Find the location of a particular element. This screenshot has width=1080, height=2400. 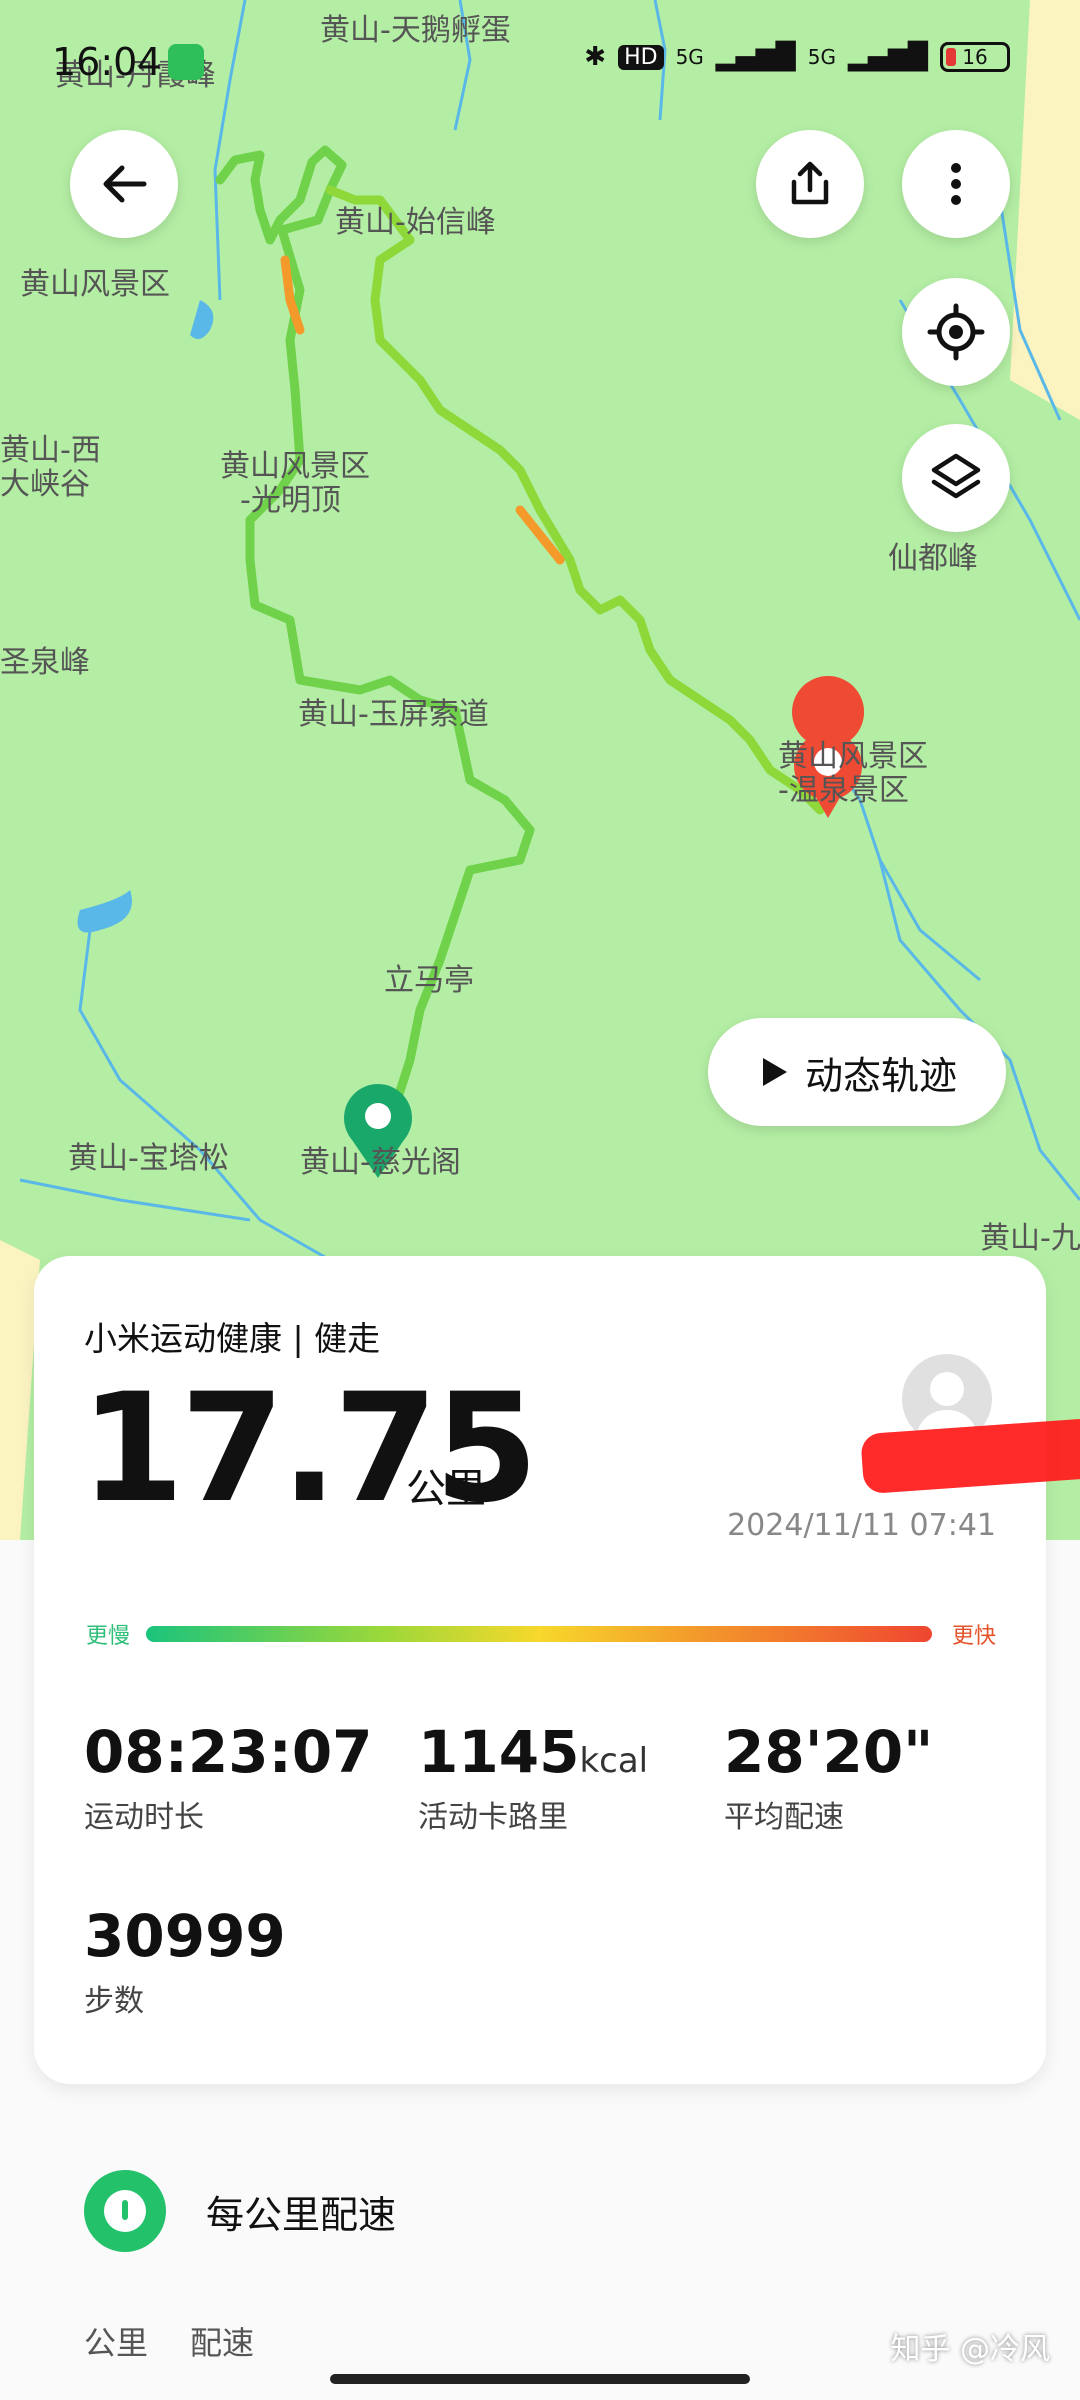

map-label: 立马亭 is located at coordinates (429, 980).